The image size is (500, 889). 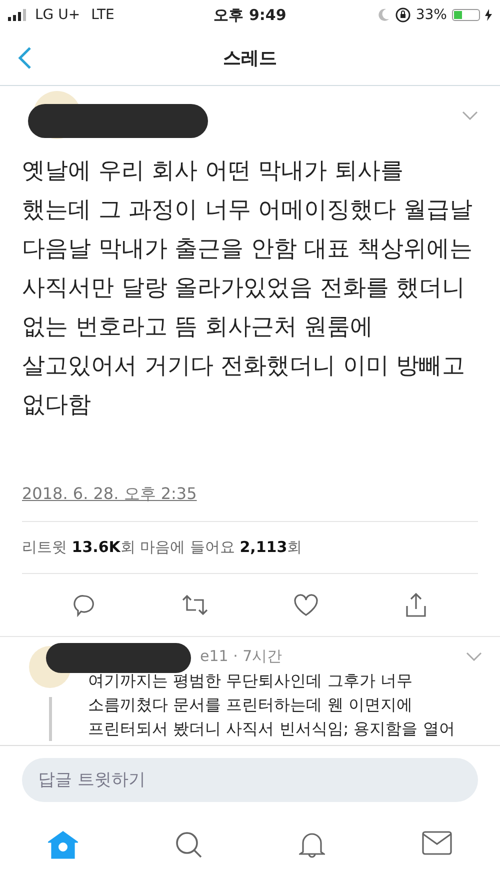 What do you see at coordinates (250, 58) in the screenshot?
I see `screen-title: 스레드` at bounding box center [250, 58].